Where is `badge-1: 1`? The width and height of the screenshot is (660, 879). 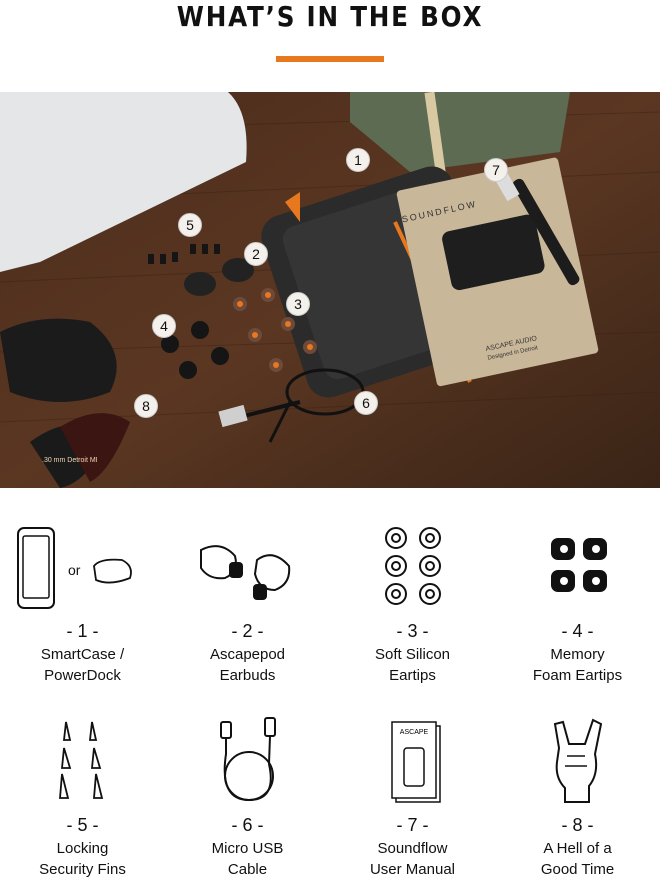
badge-1: 1 is located at coordinates (358, 160).